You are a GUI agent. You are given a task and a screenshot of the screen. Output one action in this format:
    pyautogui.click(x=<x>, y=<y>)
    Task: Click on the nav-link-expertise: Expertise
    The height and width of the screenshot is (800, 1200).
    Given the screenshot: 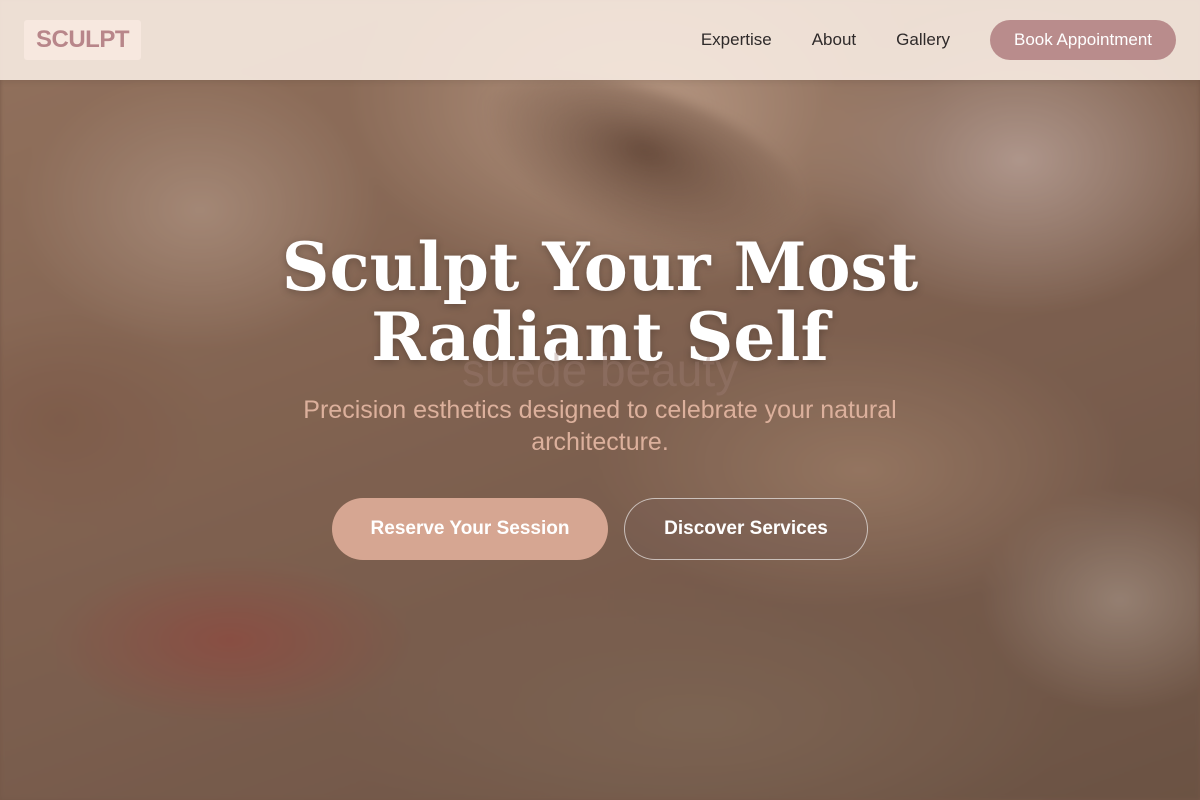 What is the action you would take?
    pyautogui.click(x=736, y=40)
    